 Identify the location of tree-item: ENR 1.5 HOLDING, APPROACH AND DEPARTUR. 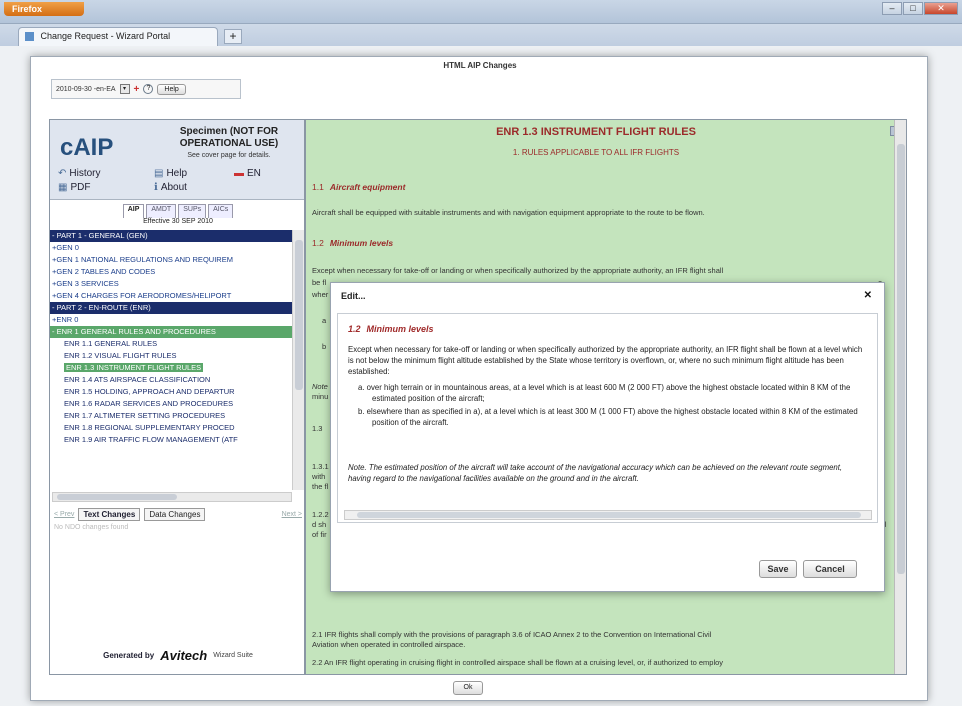
(171, 392).